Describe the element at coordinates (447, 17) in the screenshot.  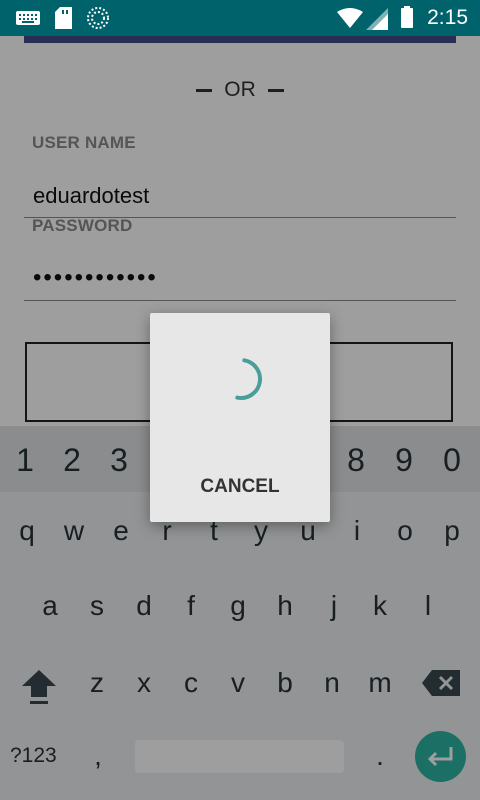
I see `status-time: 2:15` at that location.